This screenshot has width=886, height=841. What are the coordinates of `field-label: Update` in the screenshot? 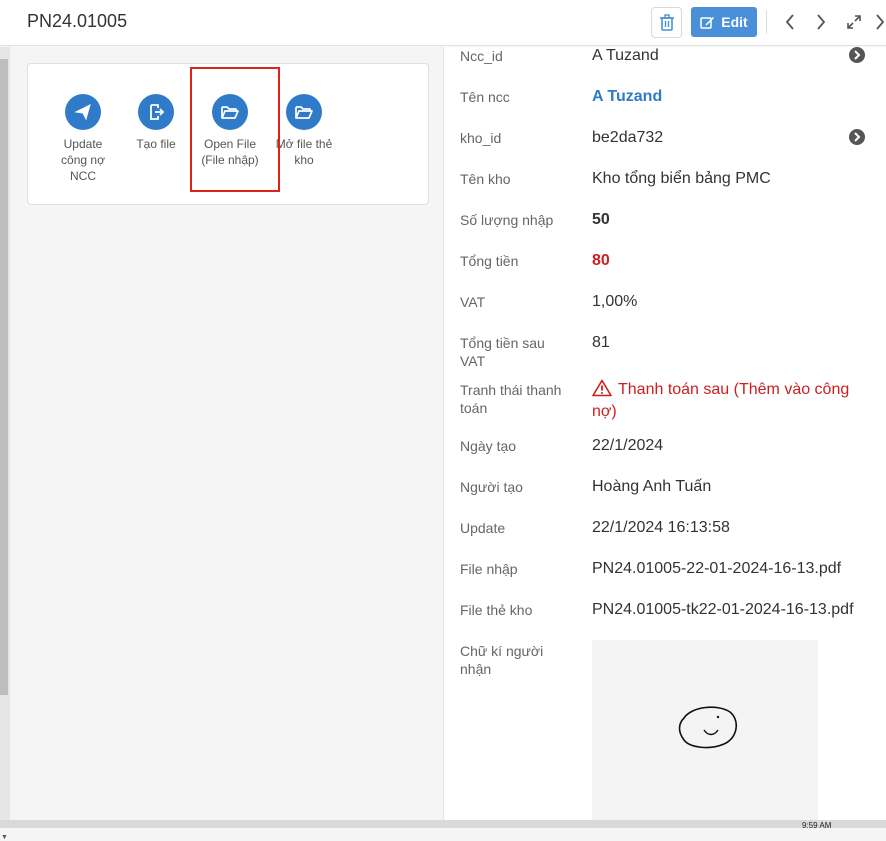 It's located at (483, 528).